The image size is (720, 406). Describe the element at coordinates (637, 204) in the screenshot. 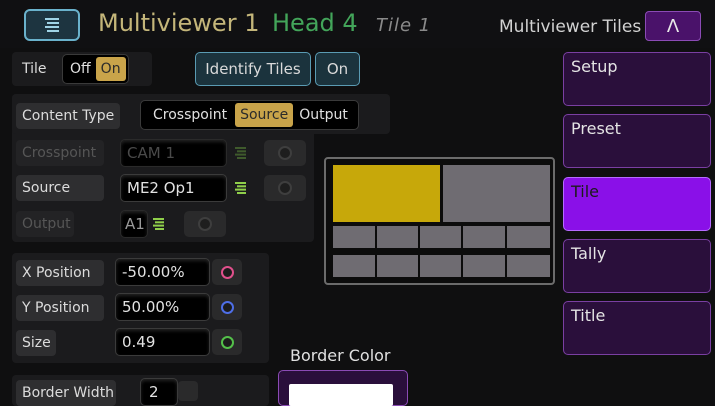

I see `sidebar-item-tile: Tile` at that location.